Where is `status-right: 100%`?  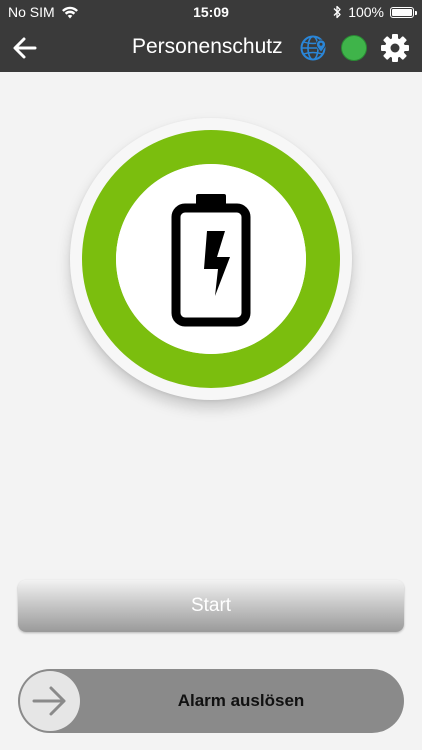 status-right: 100% is located at coordinates (374, 12).